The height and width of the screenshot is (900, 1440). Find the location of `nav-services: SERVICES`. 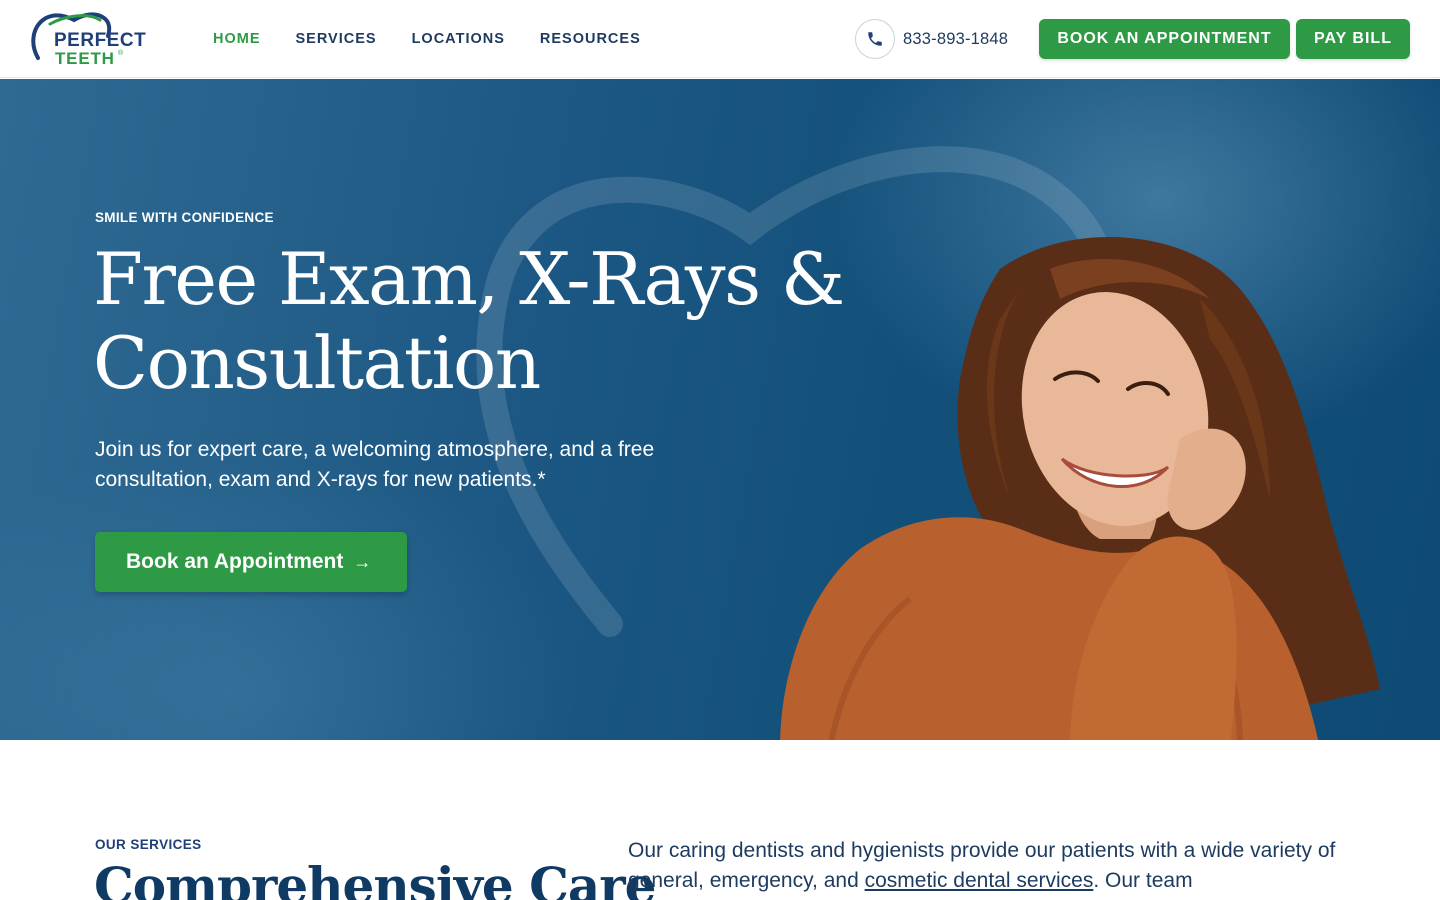

nav-services: SERVICES is located at coordinates (336, 39).